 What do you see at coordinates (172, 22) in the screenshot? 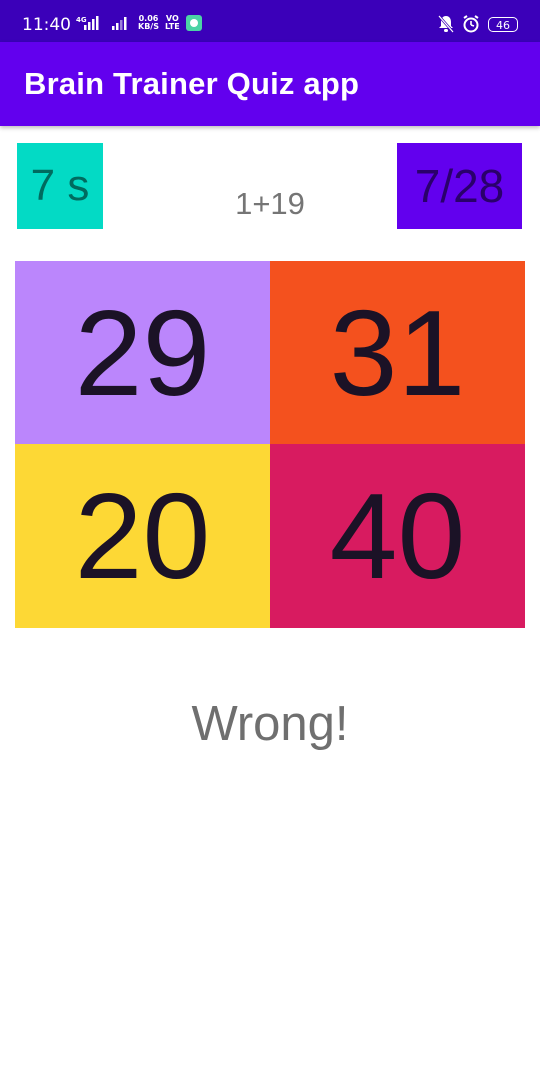
I see `volte-indicator: VO LTE` at bounding box center [172, 22].